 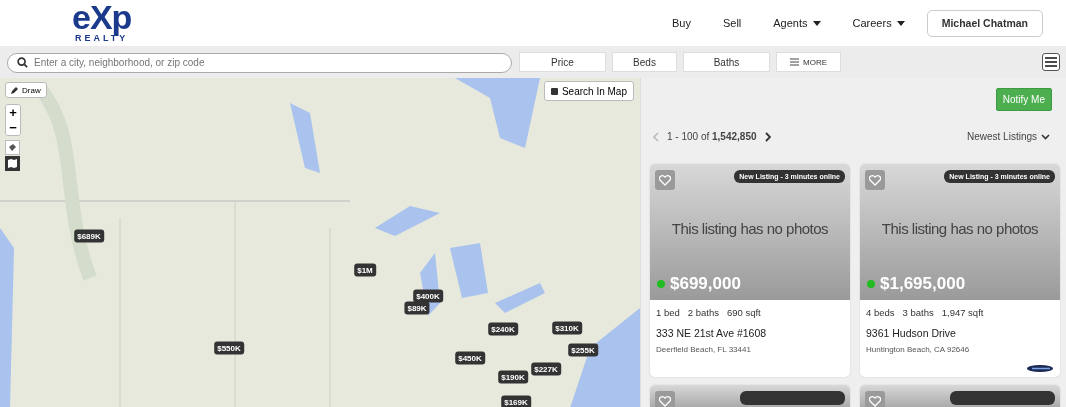 What do you see at coordinates (712, 136) in the screenshot?
I see `results-count: 1 - 100 of 1,542,850` at bounding box center [712, 136].